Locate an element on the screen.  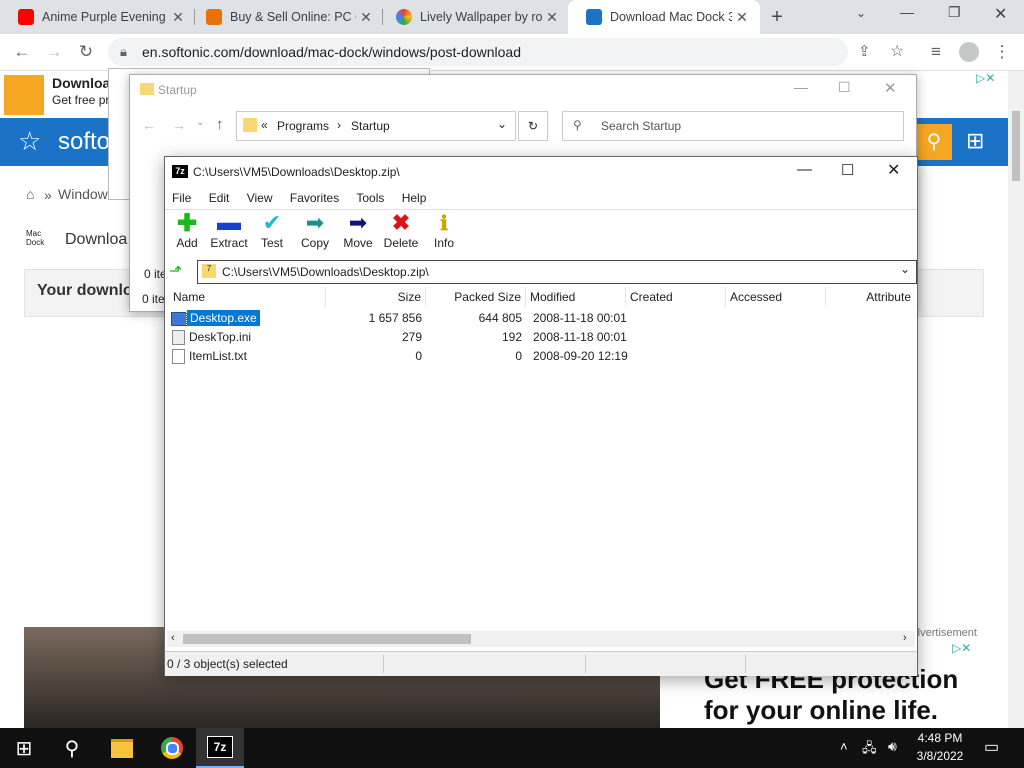
breadcrumb: Window is located at coordinates (83, 194).